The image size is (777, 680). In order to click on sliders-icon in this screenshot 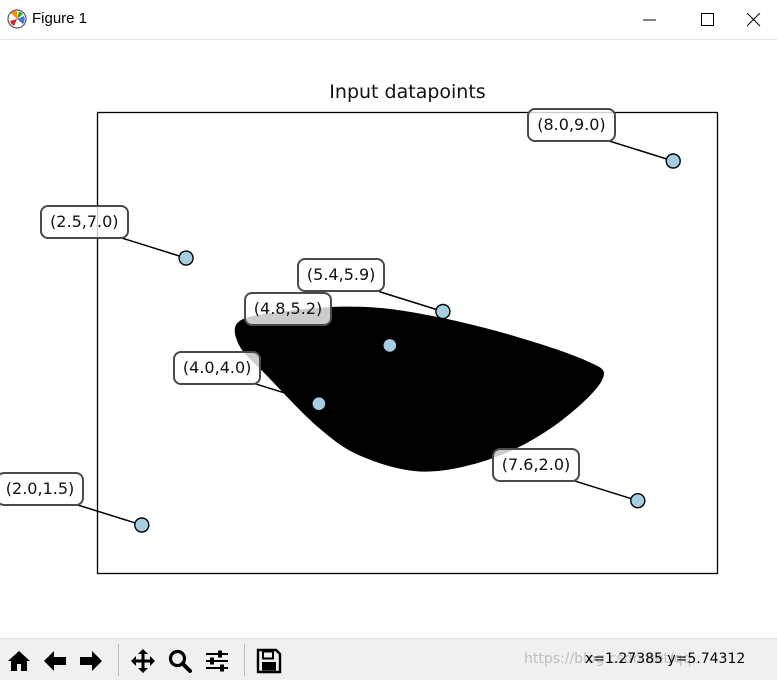, I will do `click(217, 661)`.